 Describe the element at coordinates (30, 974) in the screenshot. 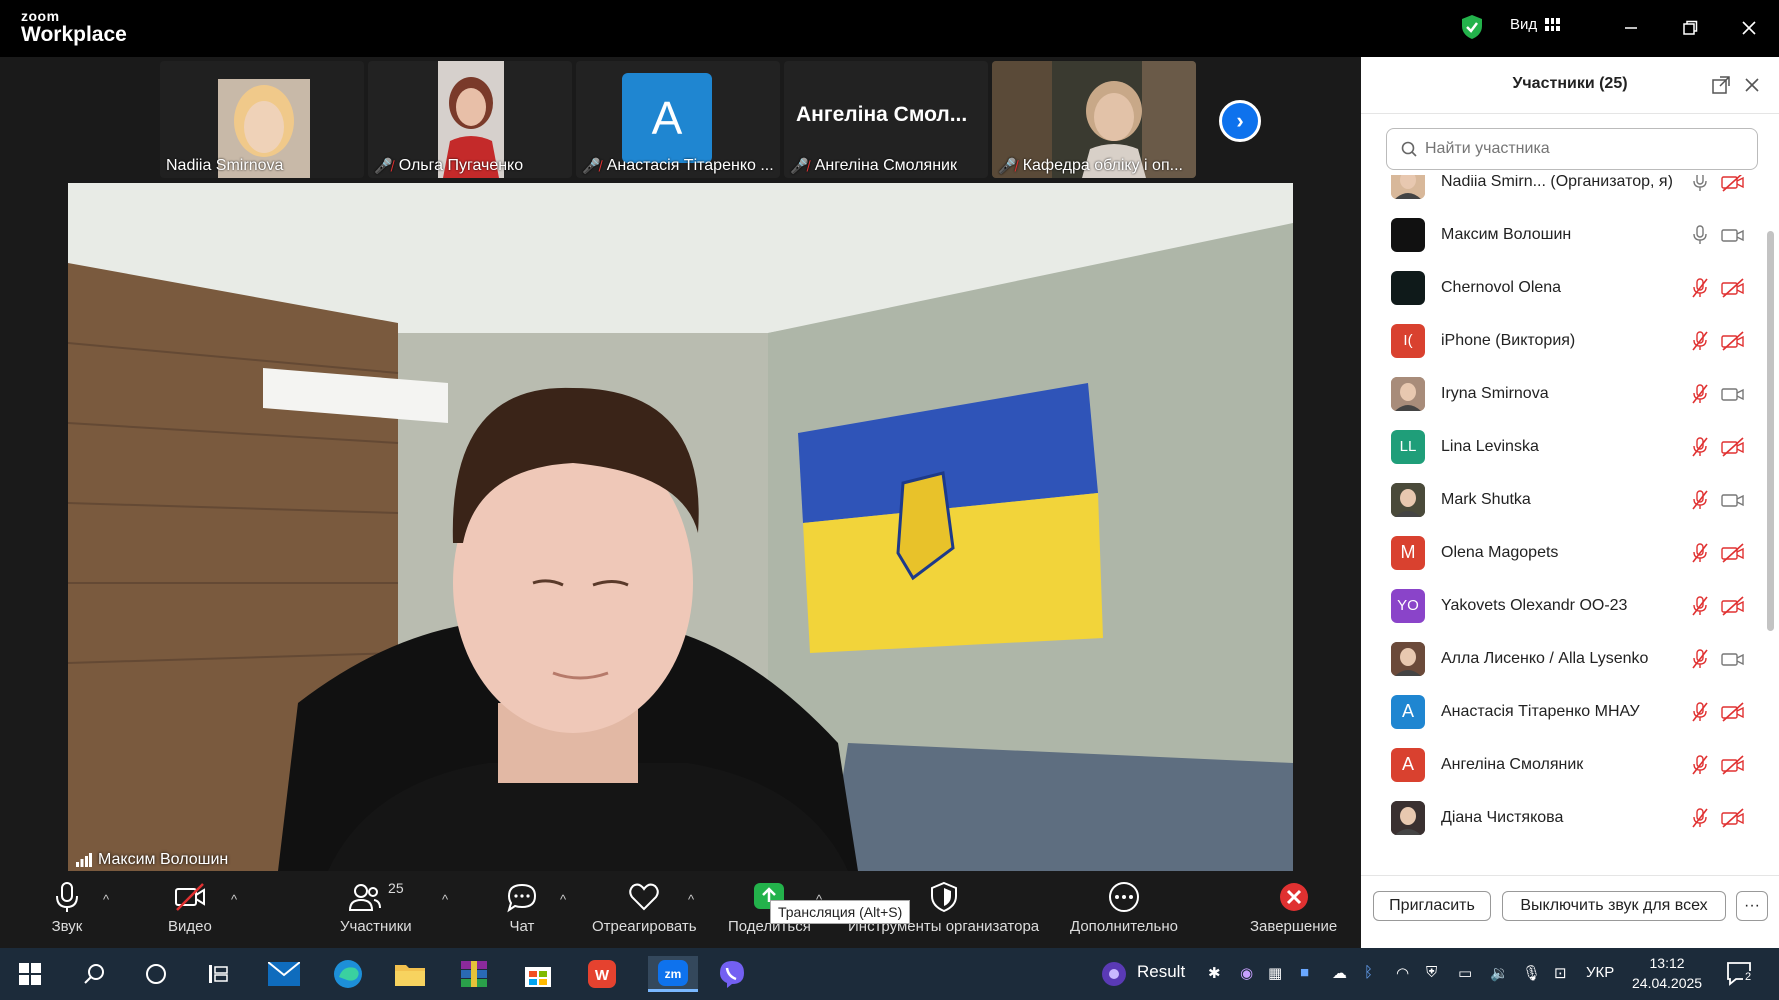

I see `start-button` at that location.